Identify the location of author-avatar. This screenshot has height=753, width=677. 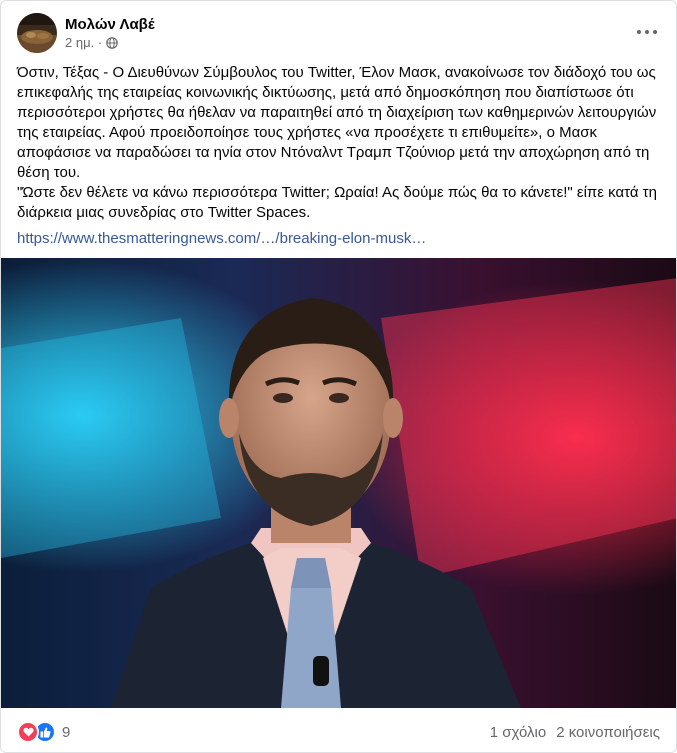
(37, 33).